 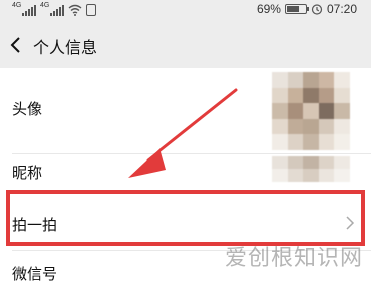 What do you see at coordinates (341, 9) in the screenshot?
I see `clock: 07:20` at bounding box center [341, 9].